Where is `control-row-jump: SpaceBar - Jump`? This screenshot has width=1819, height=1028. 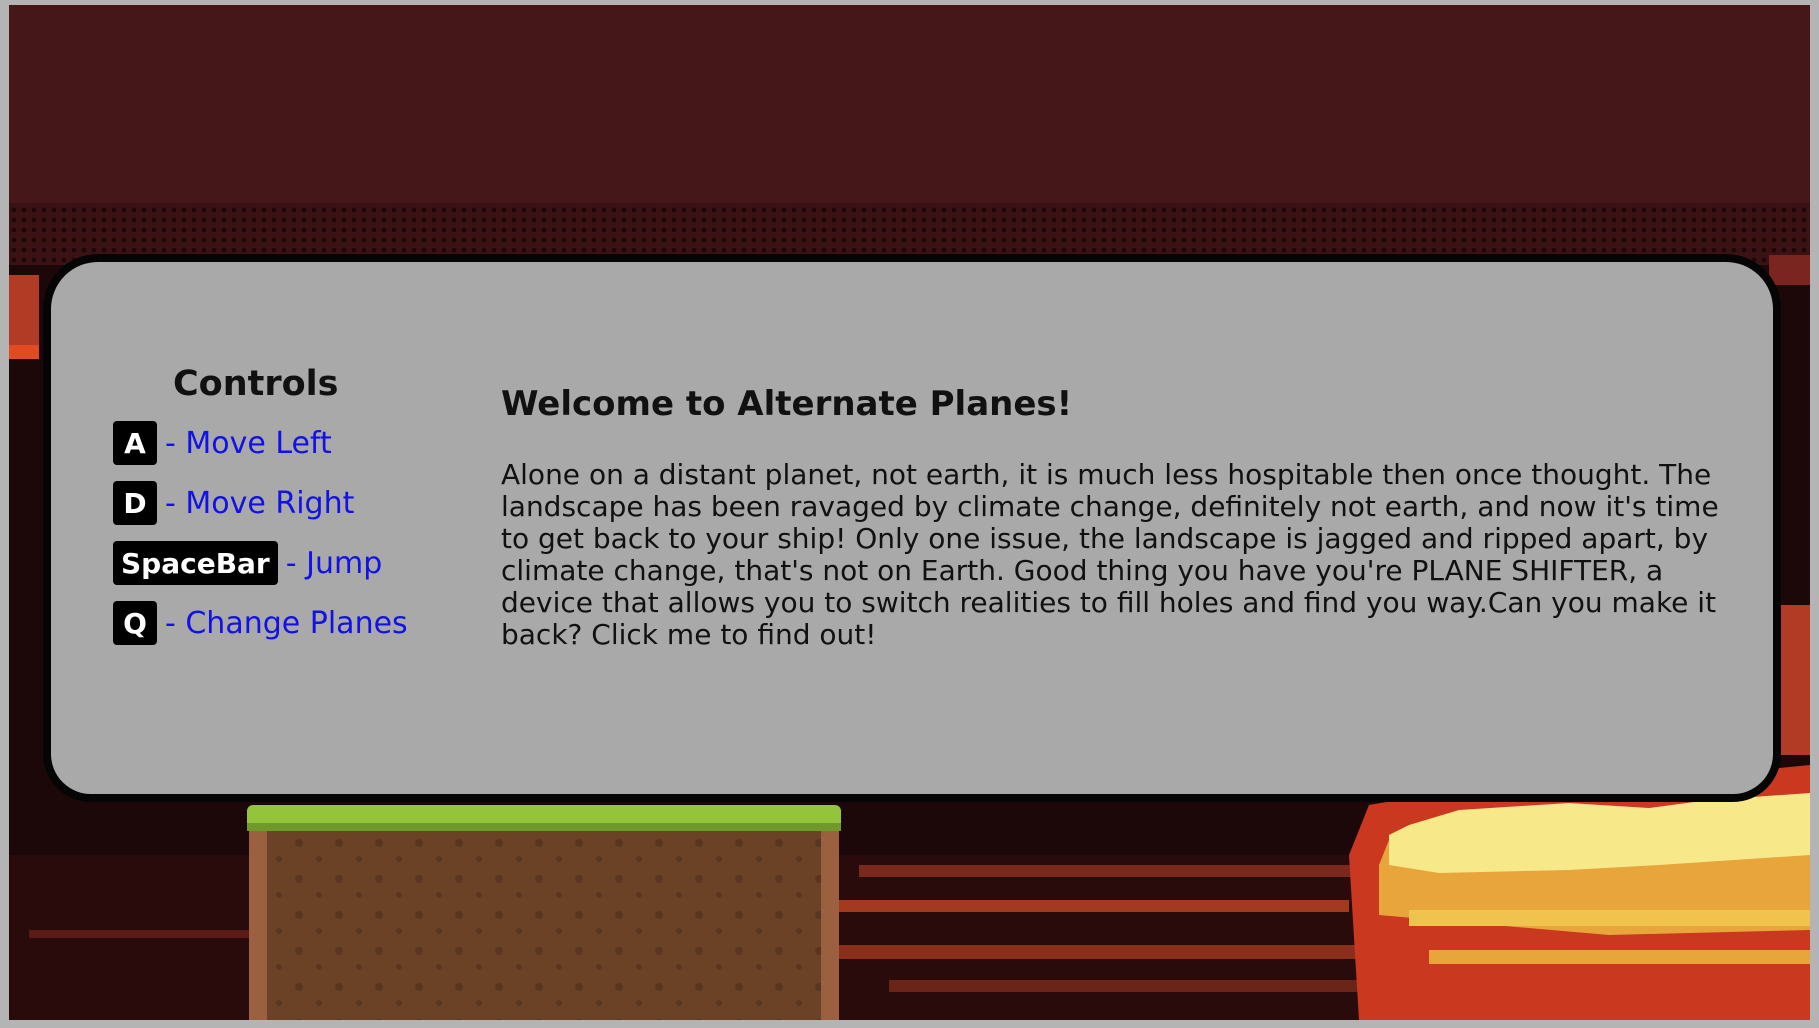 control-row-jump: SpaceBar - Jump is located at coordinates (283, 563).